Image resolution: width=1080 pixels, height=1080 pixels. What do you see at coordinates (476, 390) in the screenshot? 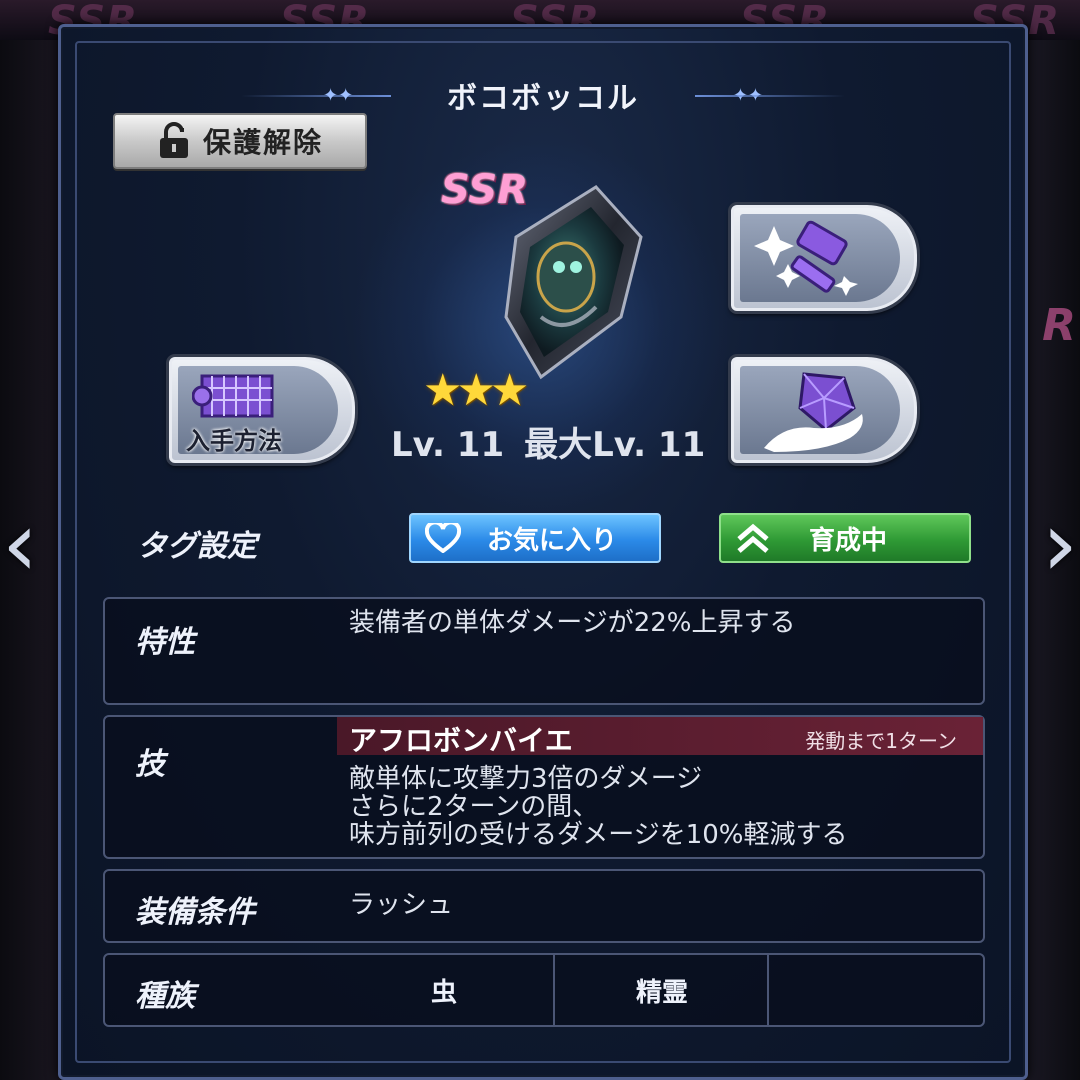
I see `star-rating: ★★★` at bounding box center [476, 390].